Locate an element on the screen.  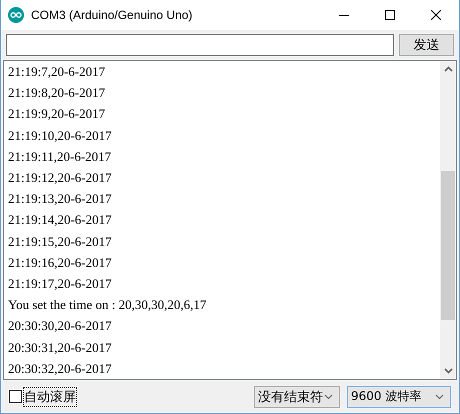
output-line: 21:19:14,20-6-2017 is located at coordinates (60, 220).